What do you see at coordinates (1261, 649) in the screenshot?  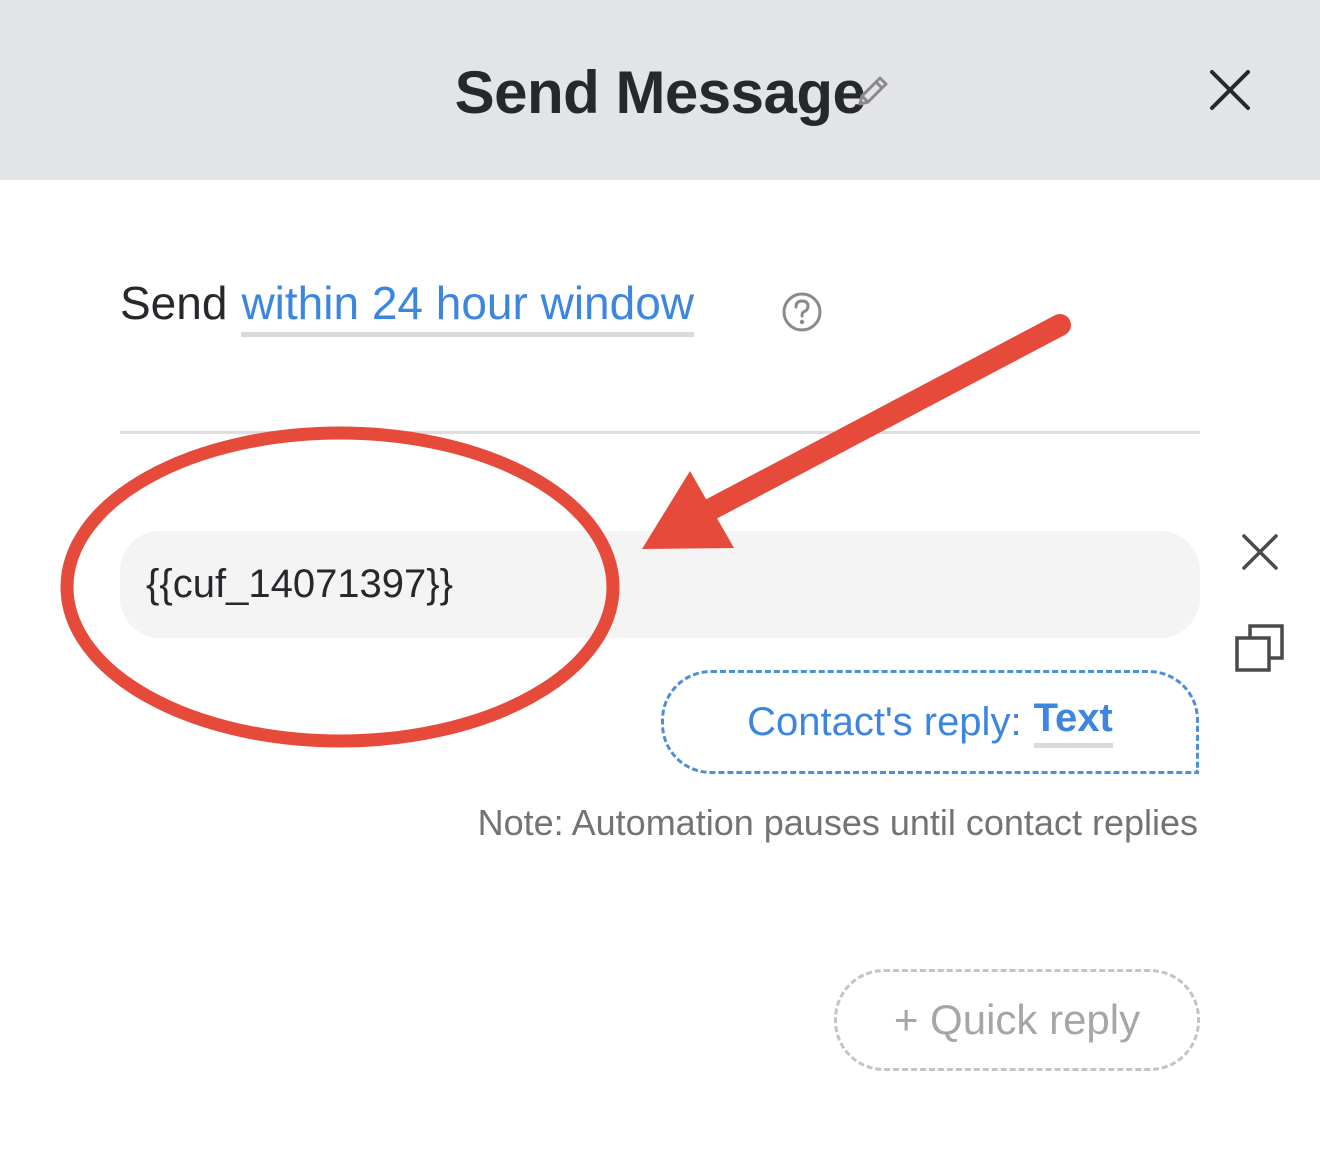 I see `copy-icon` at bounding box center [1261, 649].